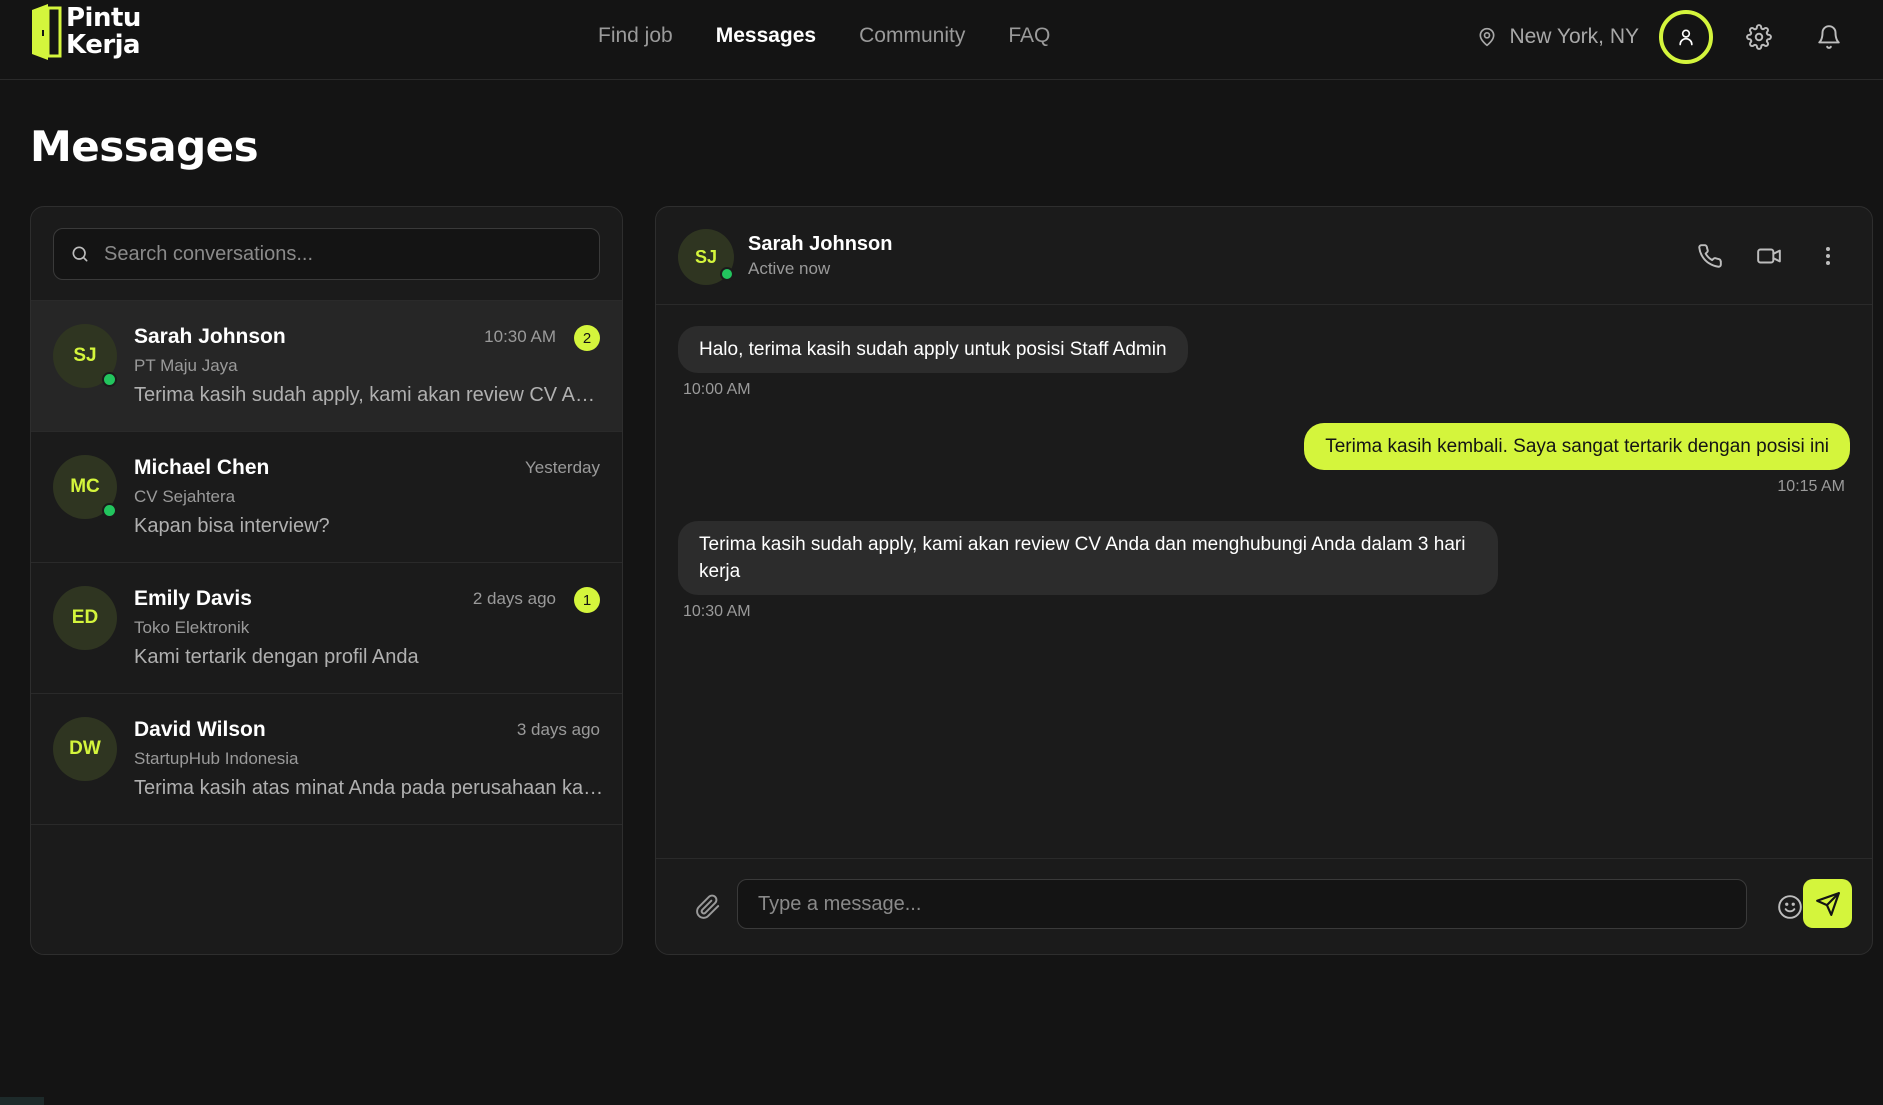  I want to click on chat-contact-status: Active now, so click(789, 268).